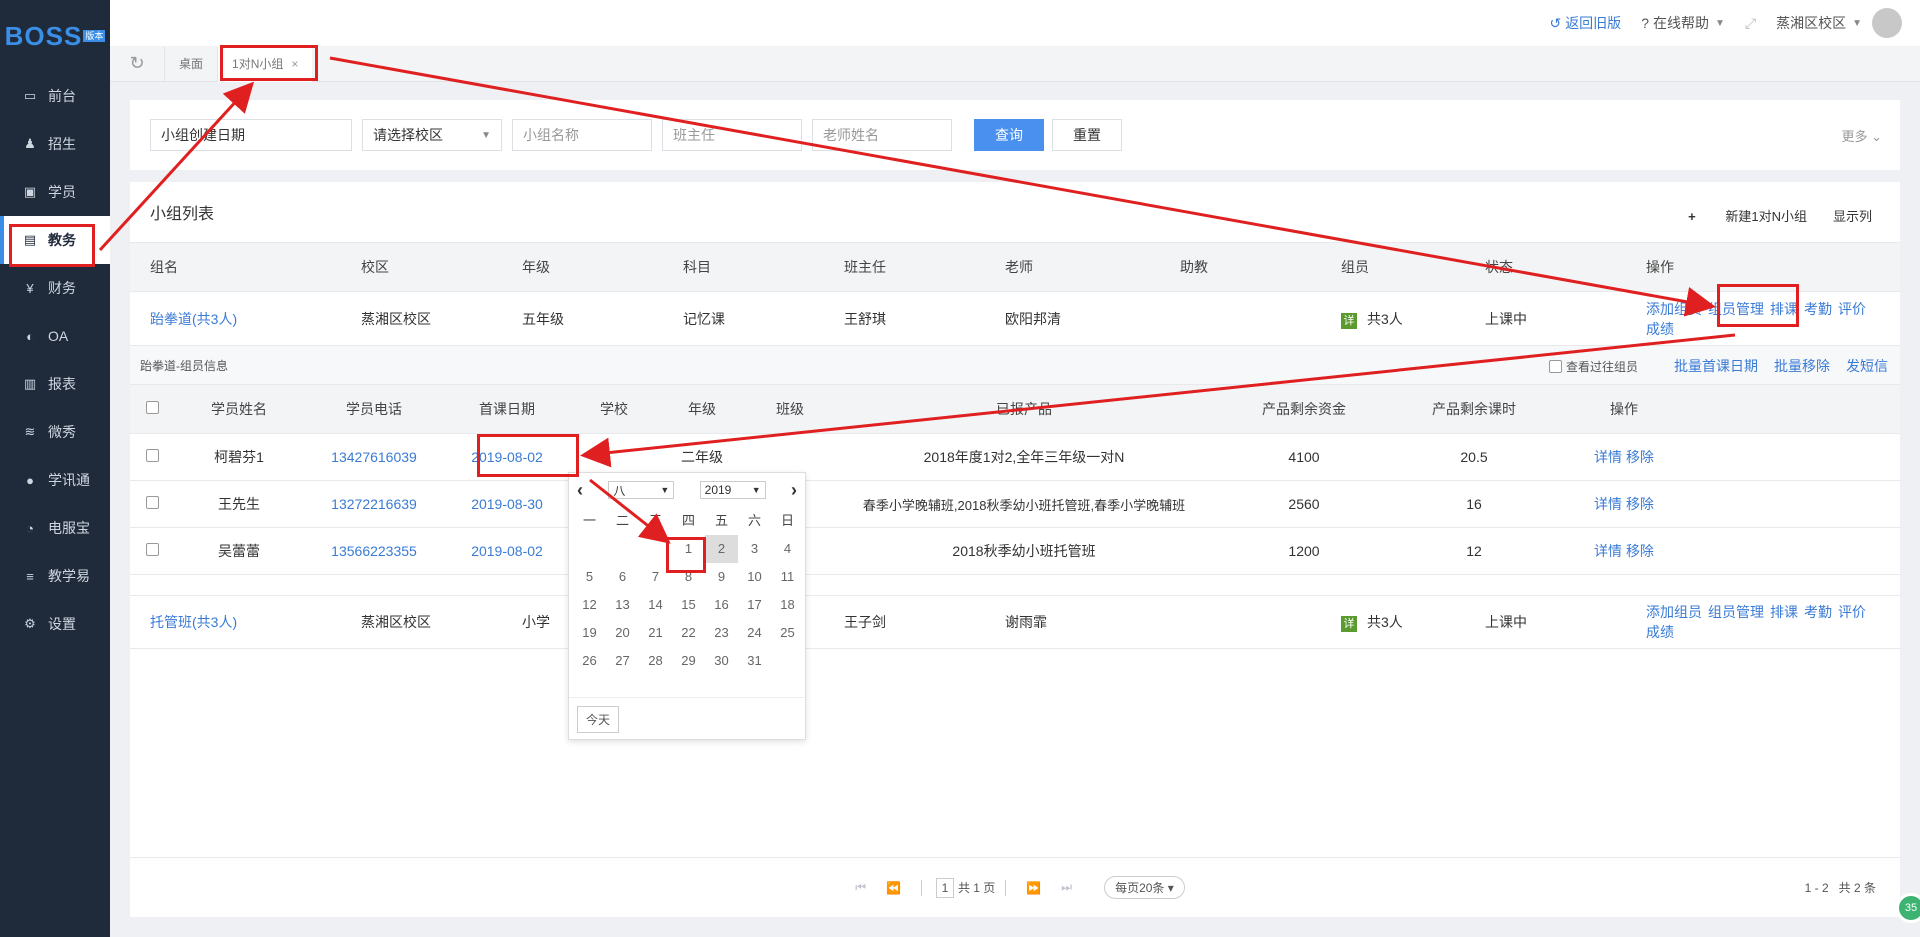 This screenshot has width=1920, height=937. I want to click on head-teacher-input: 班主任, so click(732, 135).